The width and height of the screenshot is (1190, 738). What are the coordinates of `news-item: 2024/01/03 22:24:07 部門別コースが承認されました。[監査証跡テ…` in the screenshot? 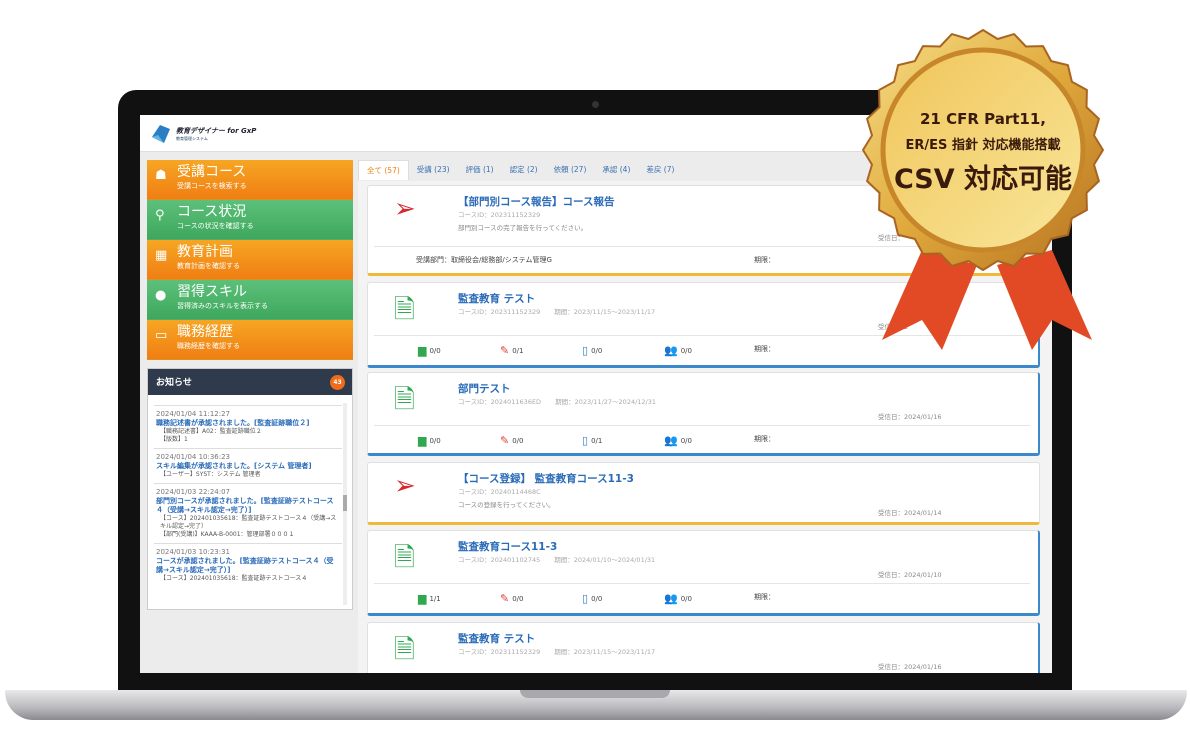 It's located at (248, 513).